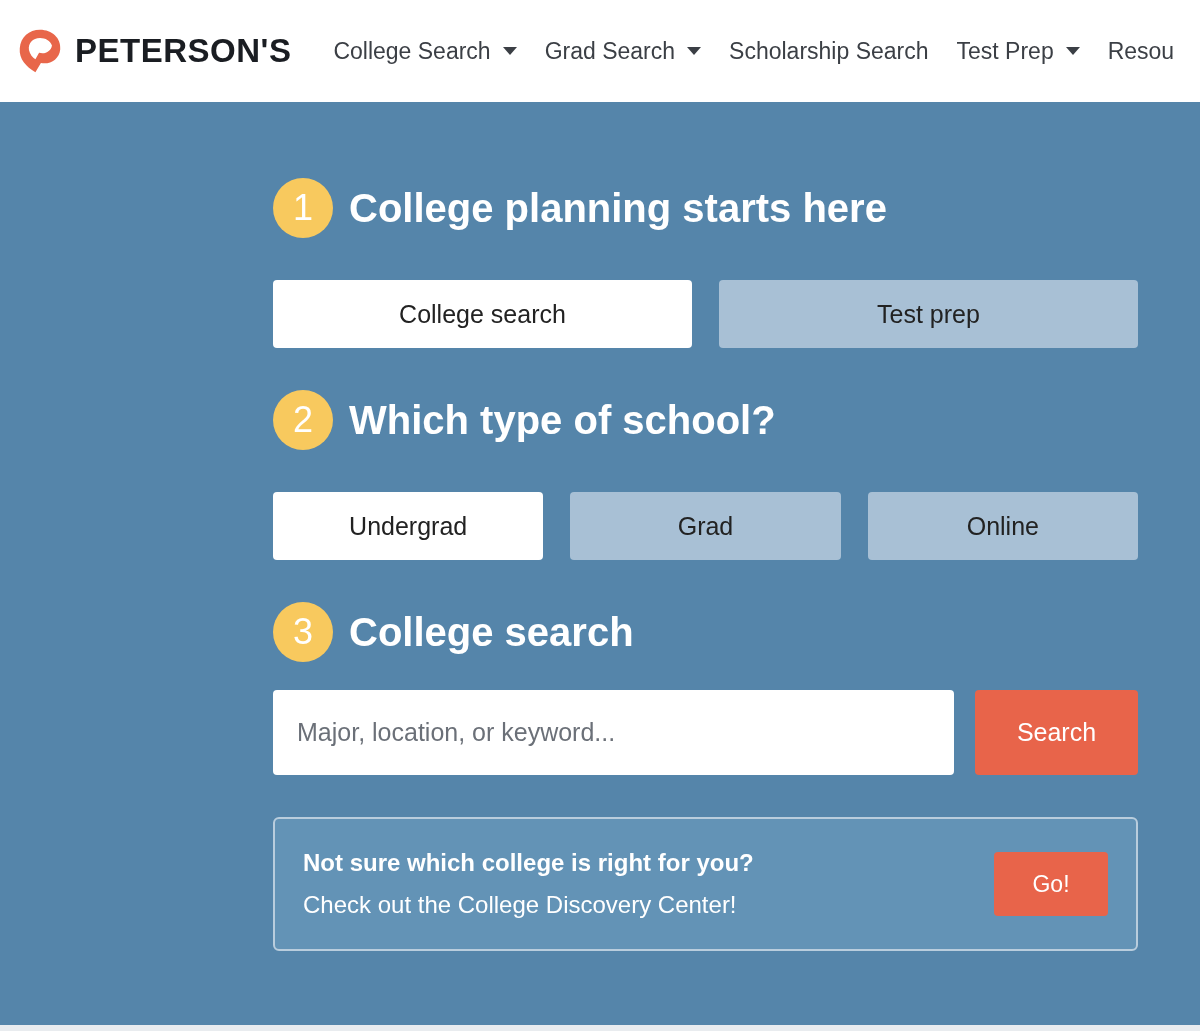 The width and height of the screenshot is (1200, 1031). Describe the element at coordinates (40, 51) in the screenshot. I see `logo-icon` at that location.